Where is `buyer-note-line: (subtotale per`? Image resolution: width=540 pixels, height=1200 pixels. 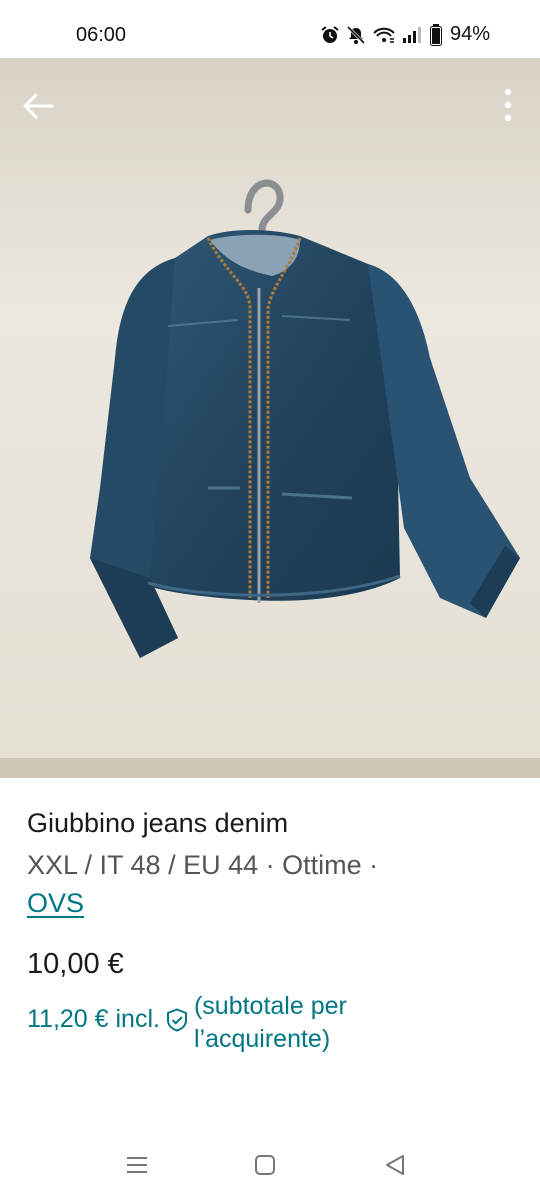
buyer-note-line: (subtotale per is located at coordinates (270, 1006).